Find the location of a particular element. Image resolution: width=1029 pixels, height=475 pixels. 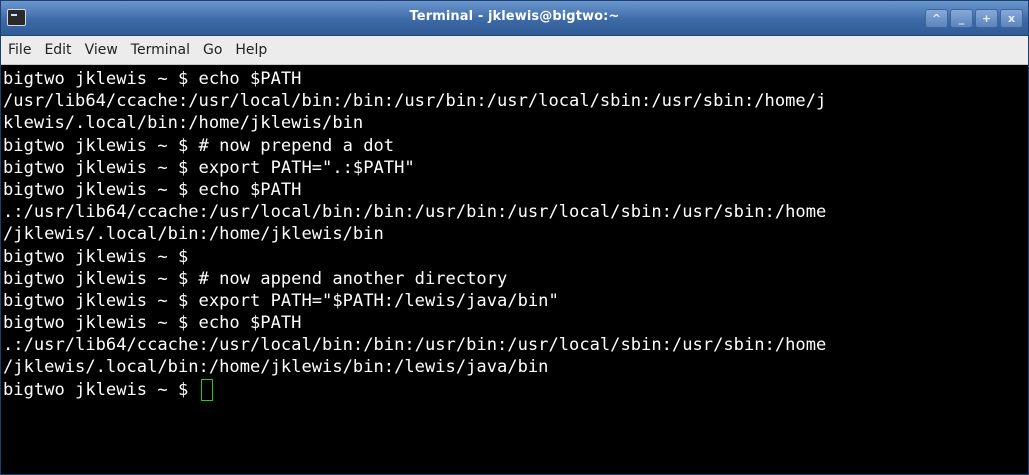

terminal-line: /jklewis/.local/bin:/home/jklewis/bin is located at coordinates (193, 234).